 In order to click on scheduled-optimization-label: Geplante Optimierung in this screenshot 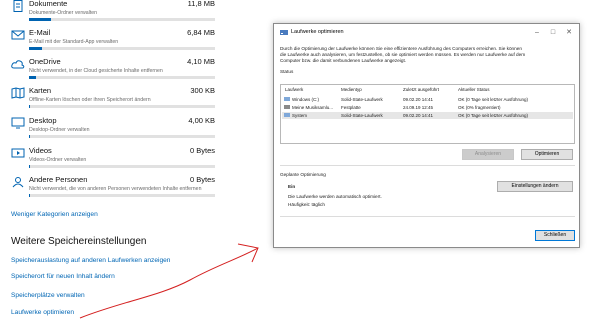, I will do `click(303, 174)`.